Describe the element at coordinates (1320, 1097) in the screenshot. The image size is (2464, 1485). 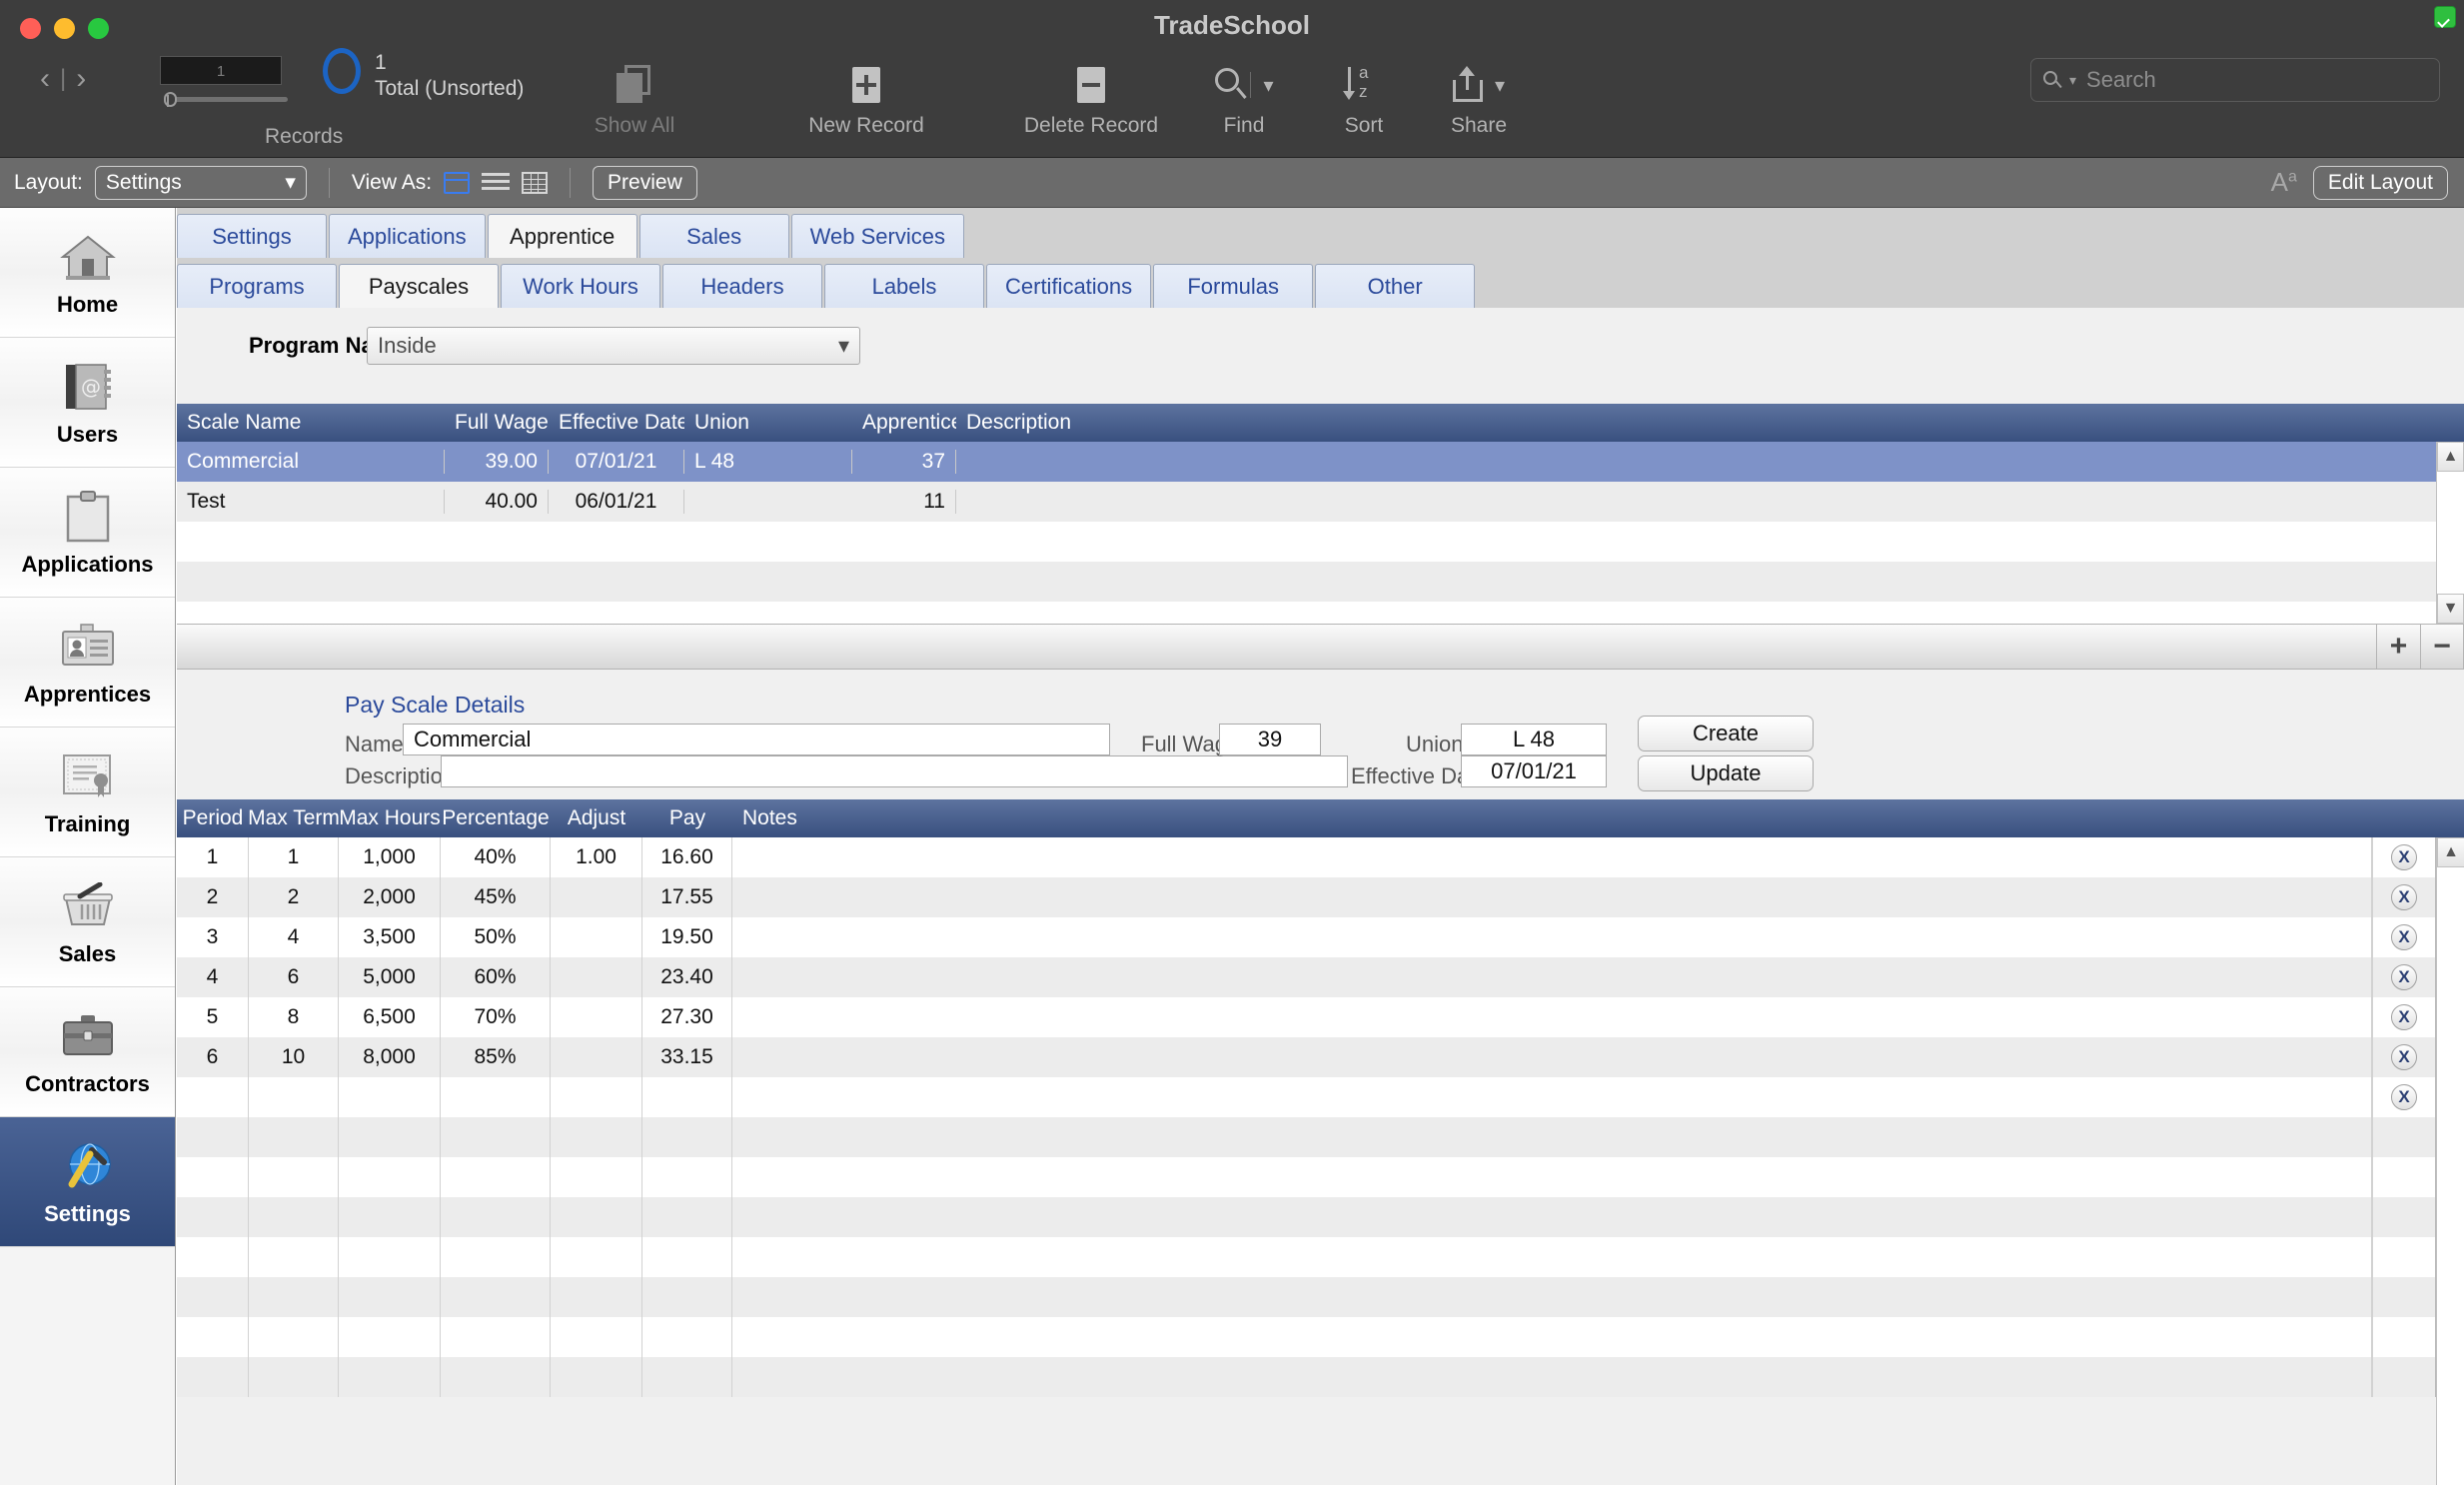
I see `table-row: X` at that location.